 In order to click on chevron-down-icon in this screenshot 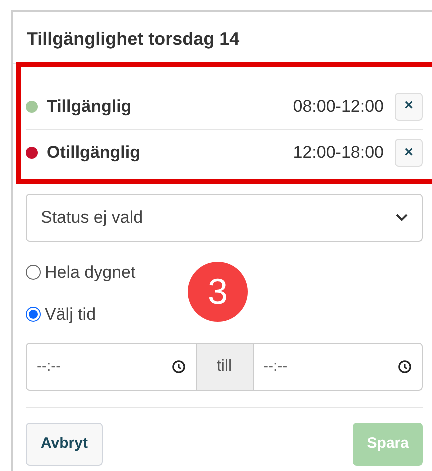, I will do `click(402, 218)`.